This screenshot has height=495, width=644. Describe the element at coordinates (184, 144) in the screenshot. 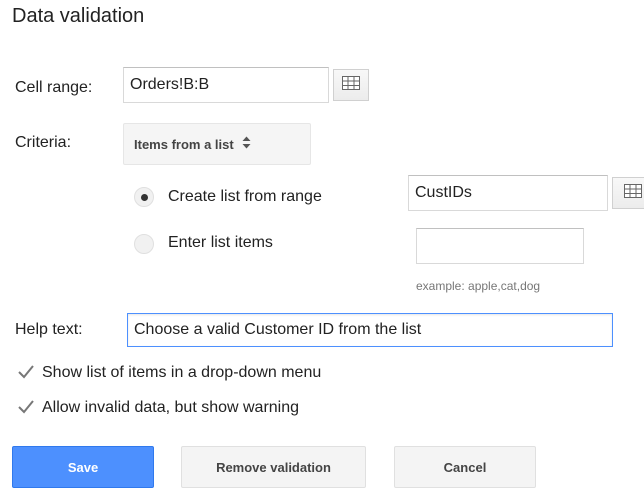

I see `criteria-selected-value: Items from a list` at that location.